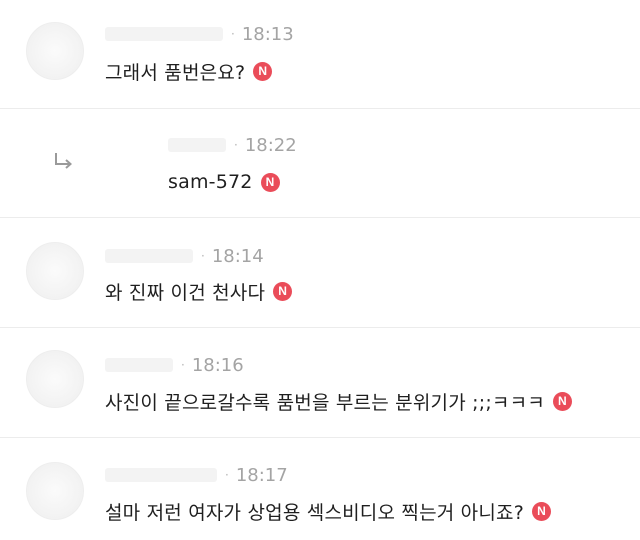 Image resolution: width=640 pixels, height=540 pixels. Describe the element at coordinates (64, 161) in the screenshot. I see `reply-arrow-icon` at that location.